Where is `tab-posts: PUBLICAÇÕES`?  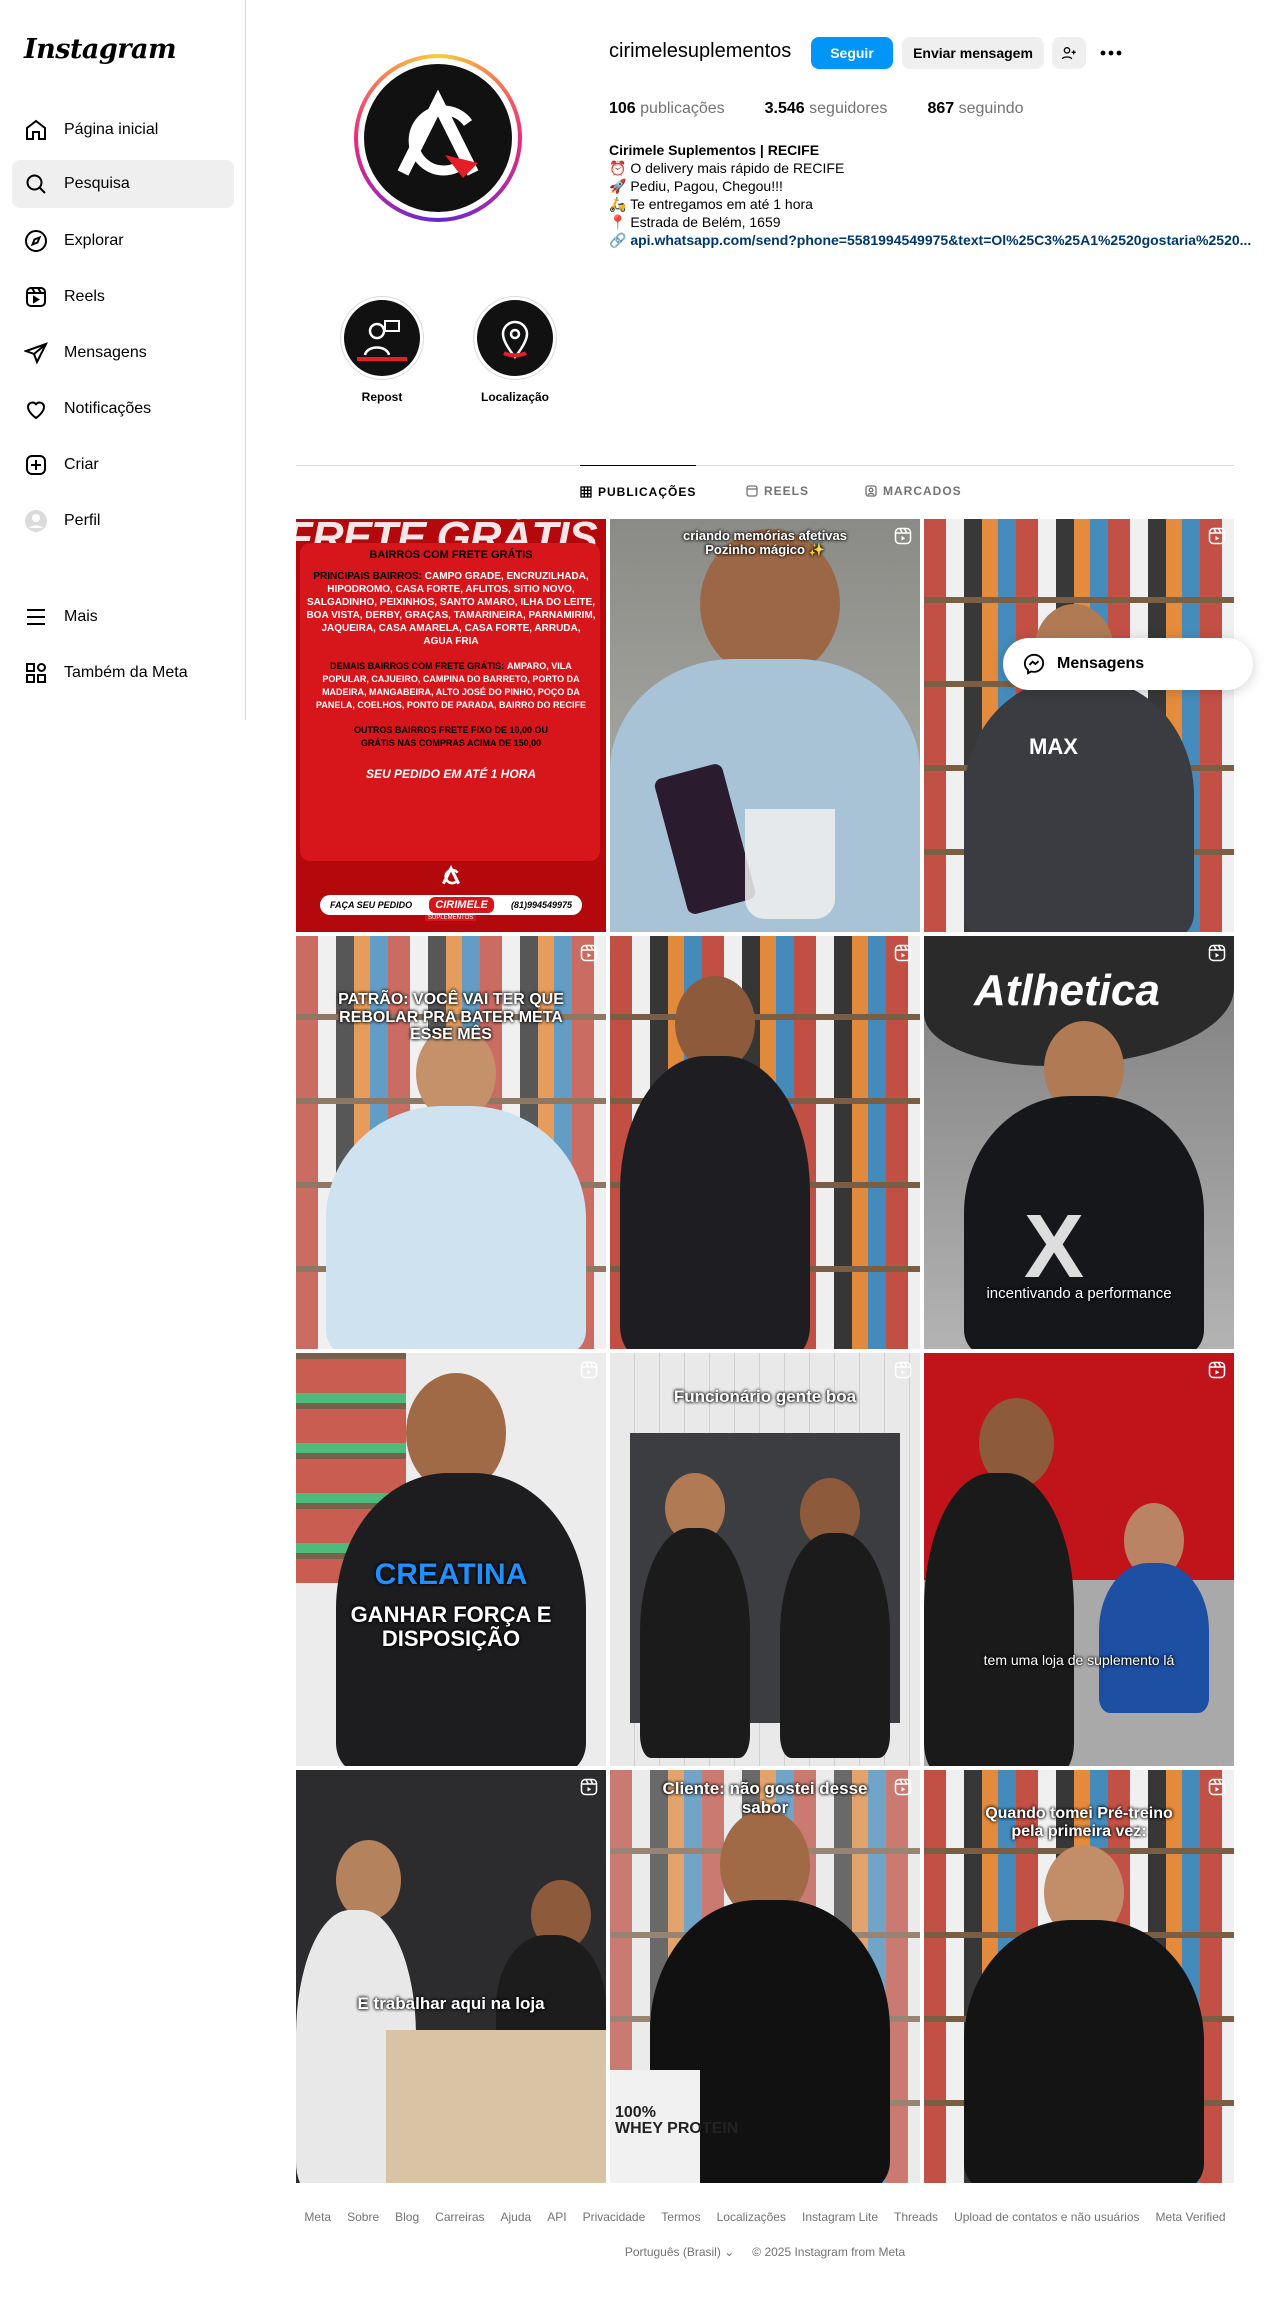
tab-posts: PUBLICAÇÕES is located at coordinates (638, 491).